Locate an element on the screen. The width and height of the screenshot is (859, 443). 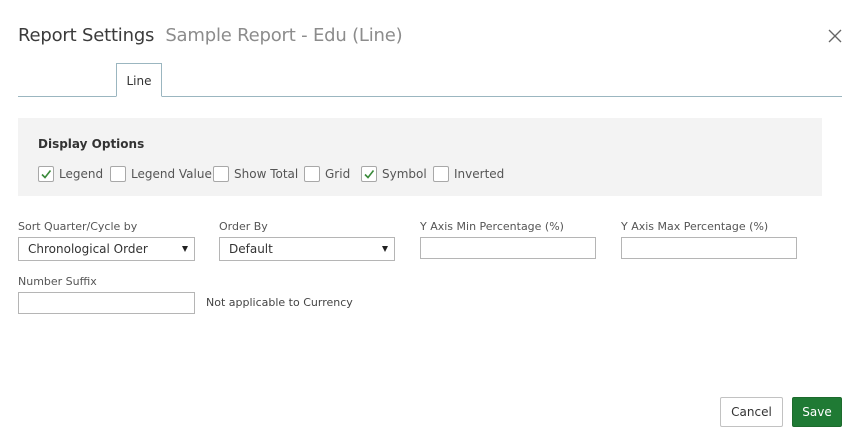
option-legend-value: Legend Value is located at coordinates (161, 174).